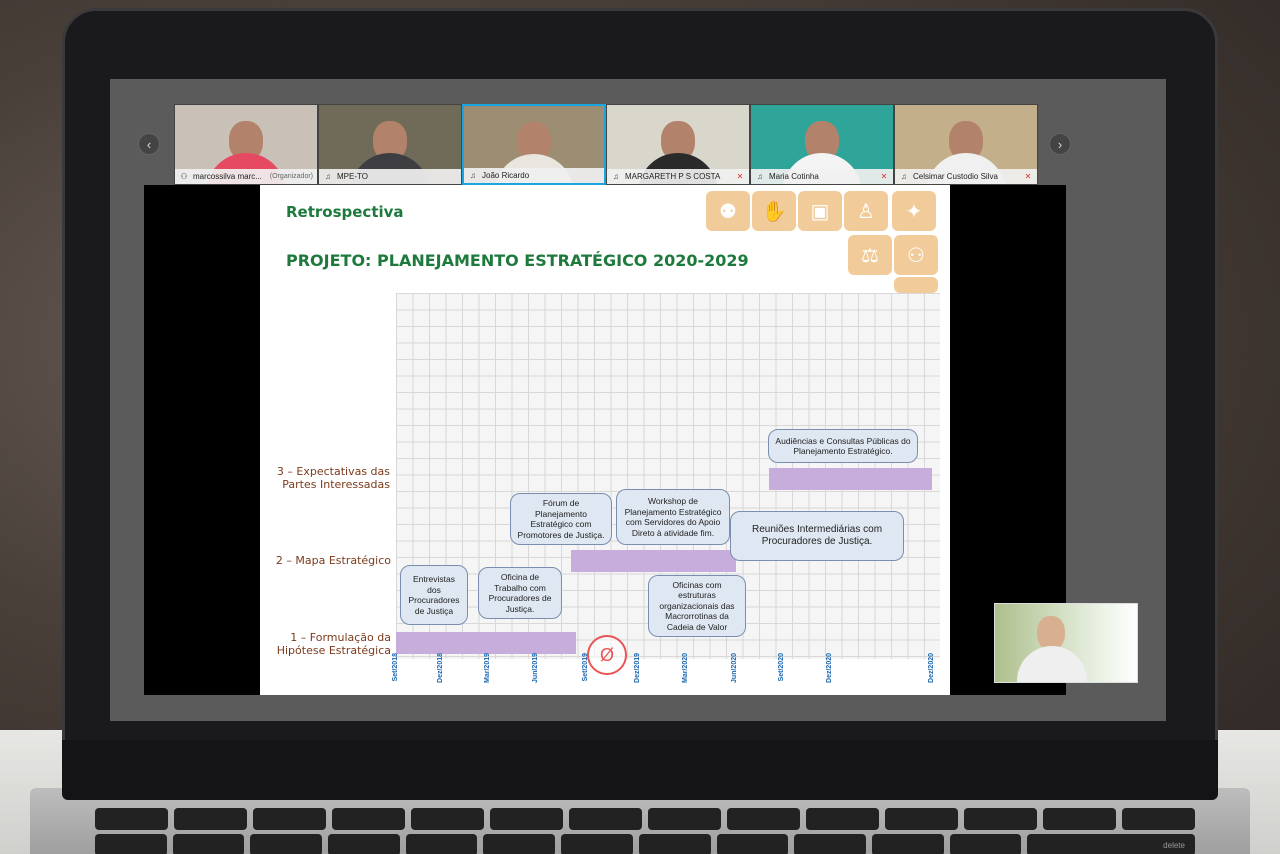 The width and height of the screenshot is (1280, 854). I want to click on x-tick-label: Dez/2018, so click(440, 668).